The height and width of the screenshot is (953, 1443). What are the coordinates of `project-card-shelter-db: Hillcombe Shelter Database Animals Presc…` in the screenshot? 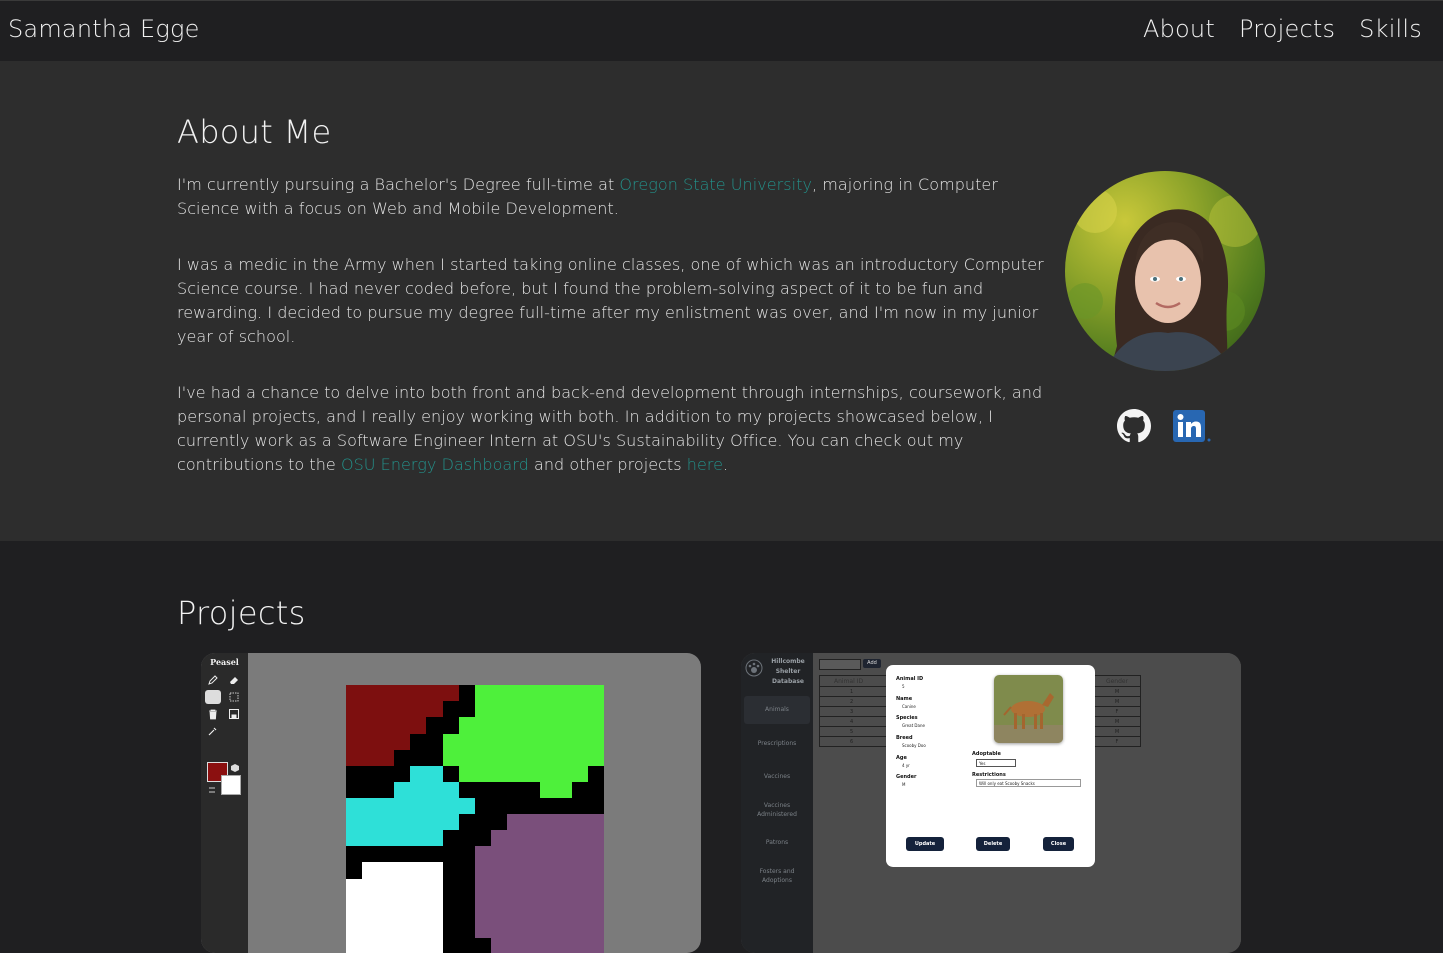 It's located at (991, 803).